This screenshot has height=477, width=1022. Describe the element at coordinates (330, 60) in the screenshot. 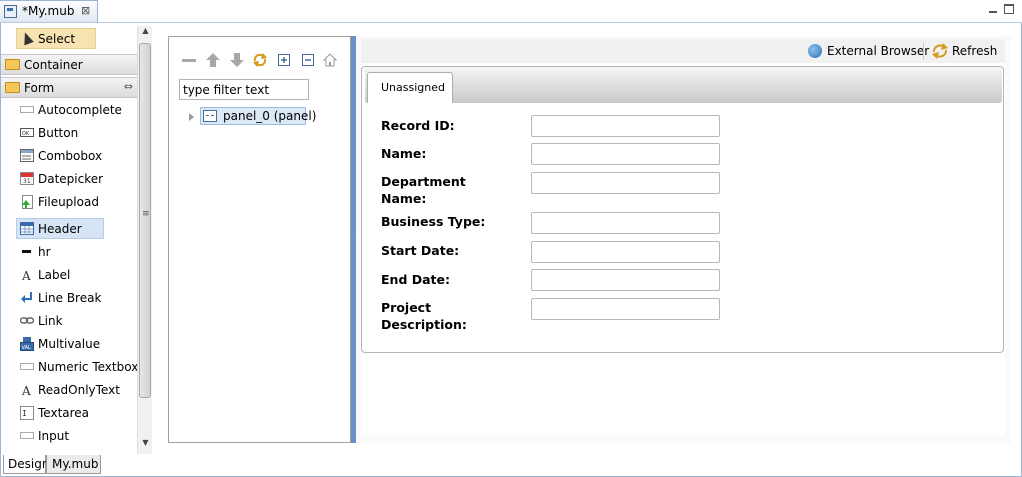

I see `home-icon` at that location.